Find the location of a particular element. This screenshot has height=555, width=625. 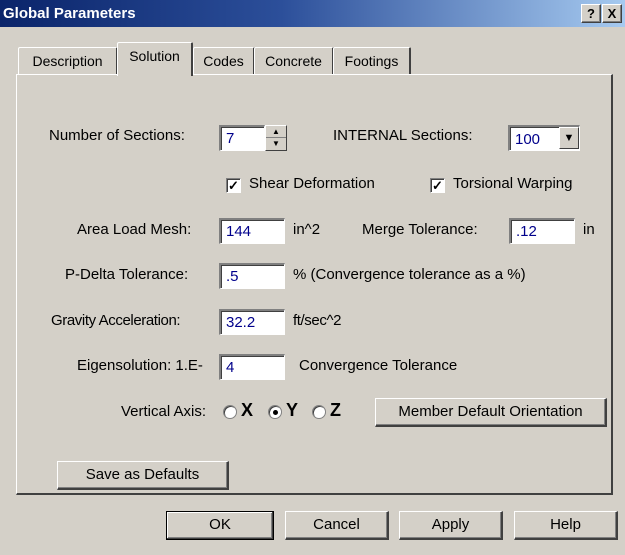

sections-input: 7 is located at coordinates (242, 138).